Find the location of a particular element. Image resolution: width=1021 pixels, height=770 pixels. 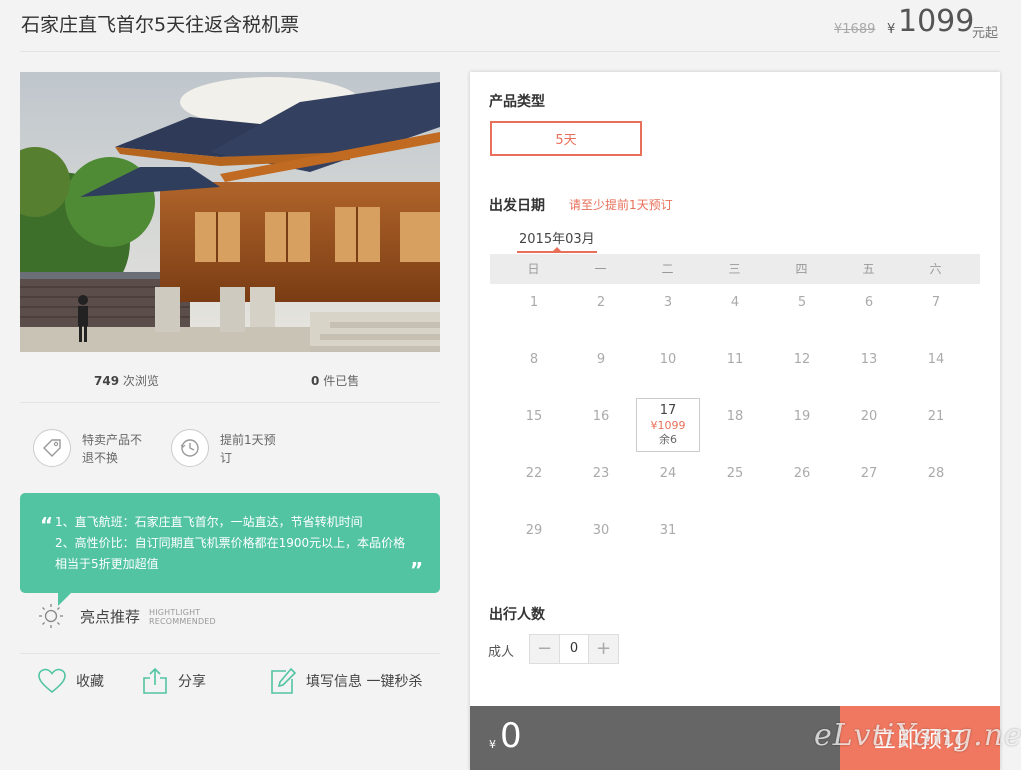

calendar-day: 24 is located at coordinates (668, 482).